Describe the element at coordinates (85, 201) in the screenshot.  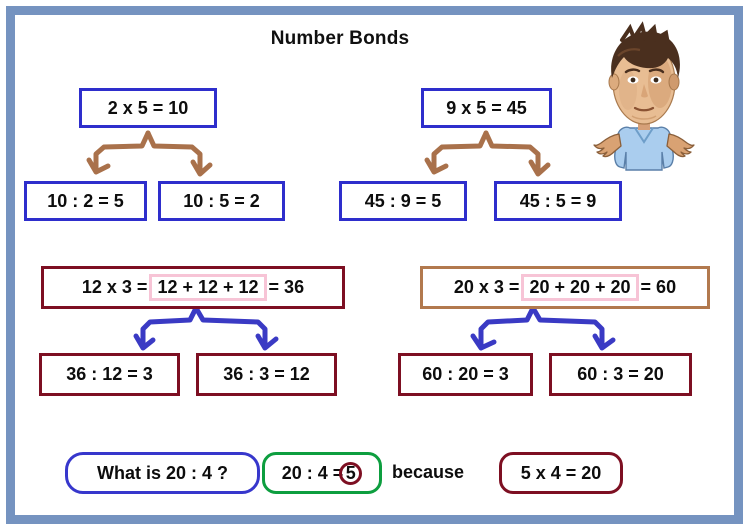
I see `equation-box-child-1a: 10 : 2 = 5` at that location.